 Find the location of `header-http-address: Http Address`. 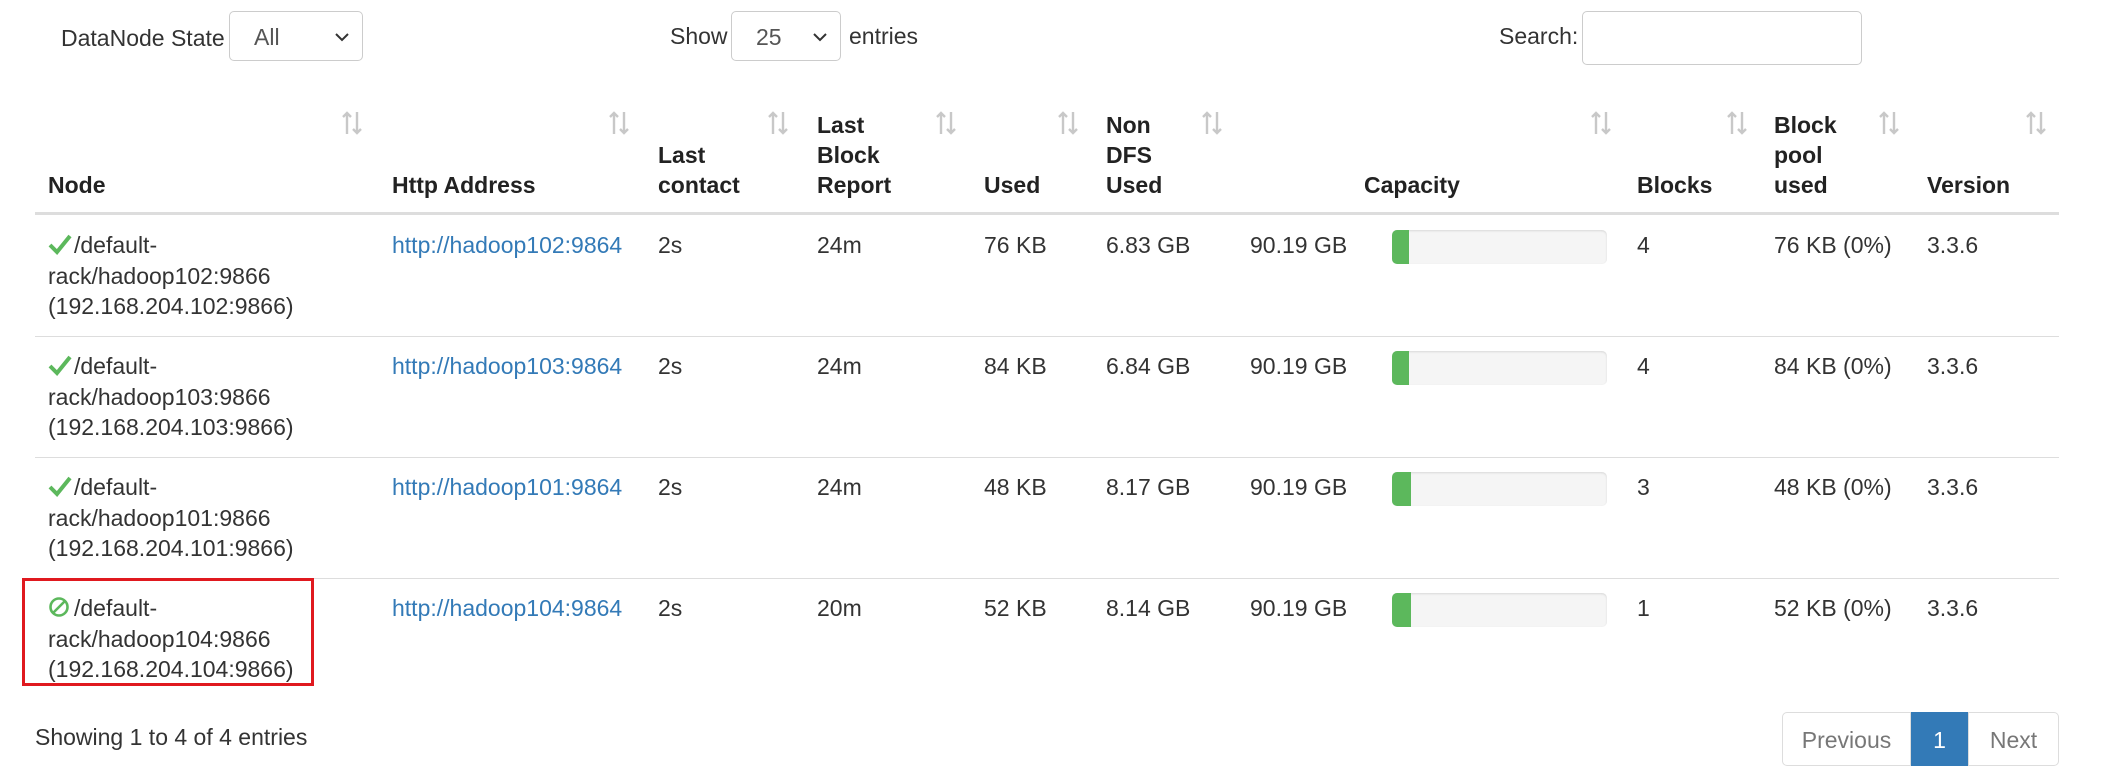

header-http-address: Http Address is located at coordinates (464, 185).